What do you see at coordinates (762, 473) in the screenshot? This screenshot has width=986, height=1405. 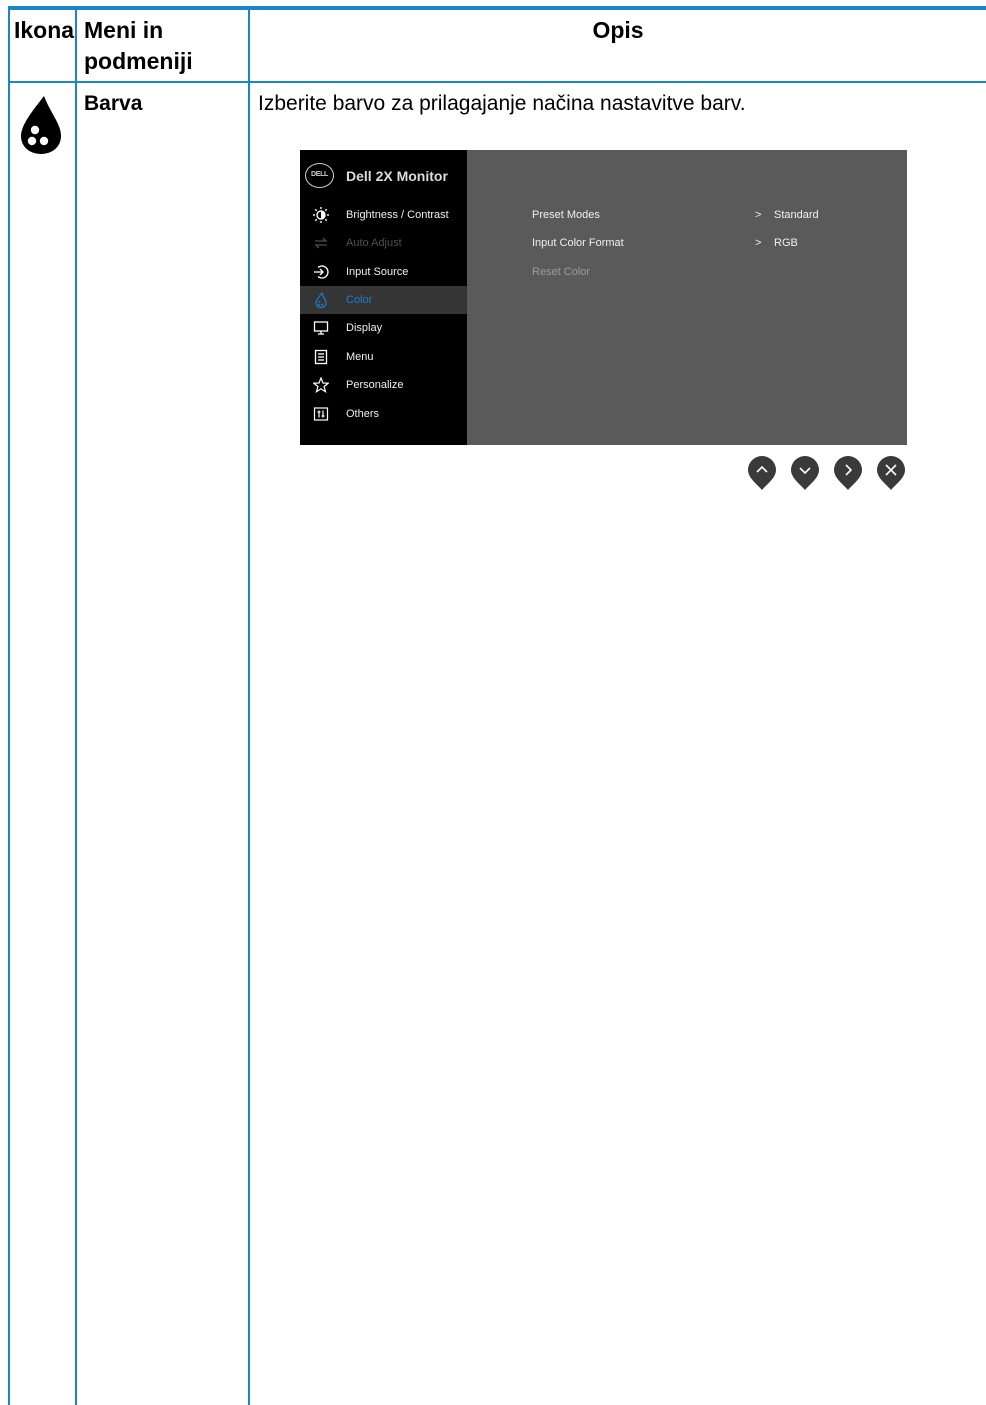 I see `up-button` at bounding box center [762, 473].